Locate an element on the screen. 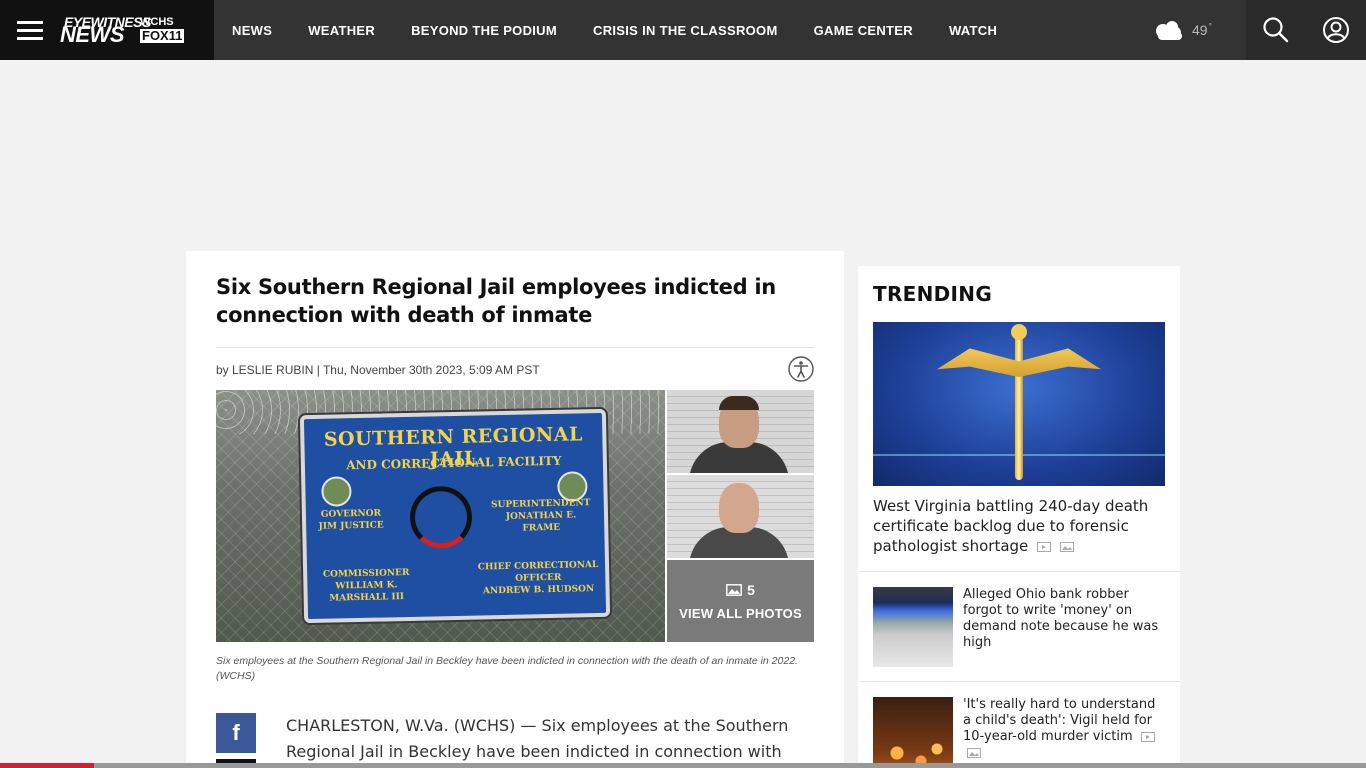 Image resolution: width=1366 pixels, height=768 pixels. view-all-photos-button: 5 VIEW ALL PHOTOS is located at coordinates (740, 601).